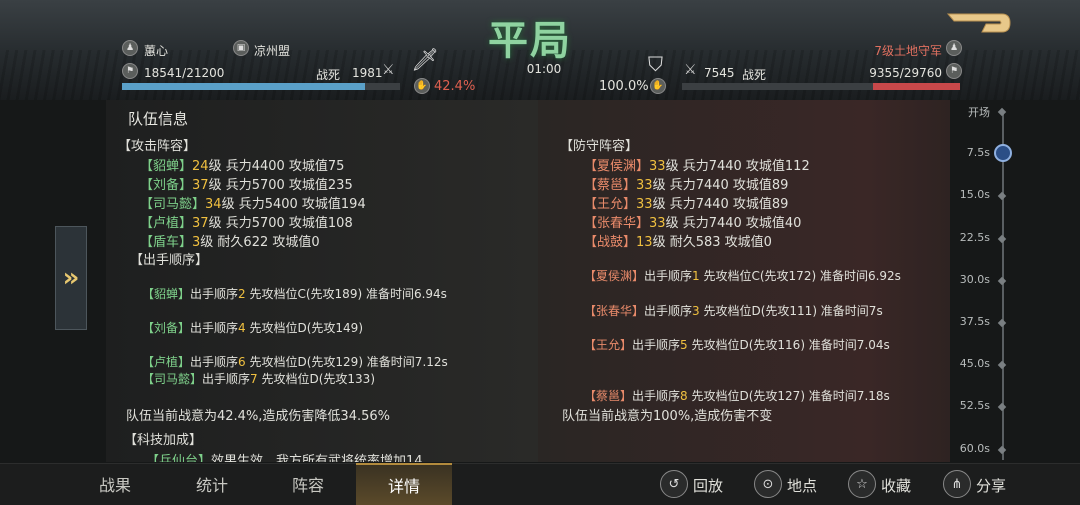 Image resolution: width=1080 pixels, height=505 pixels. What do you see at coordinates (1003, 153) in the screenshot?
I see `timeline-handle` at bounding box center [1003, 153].